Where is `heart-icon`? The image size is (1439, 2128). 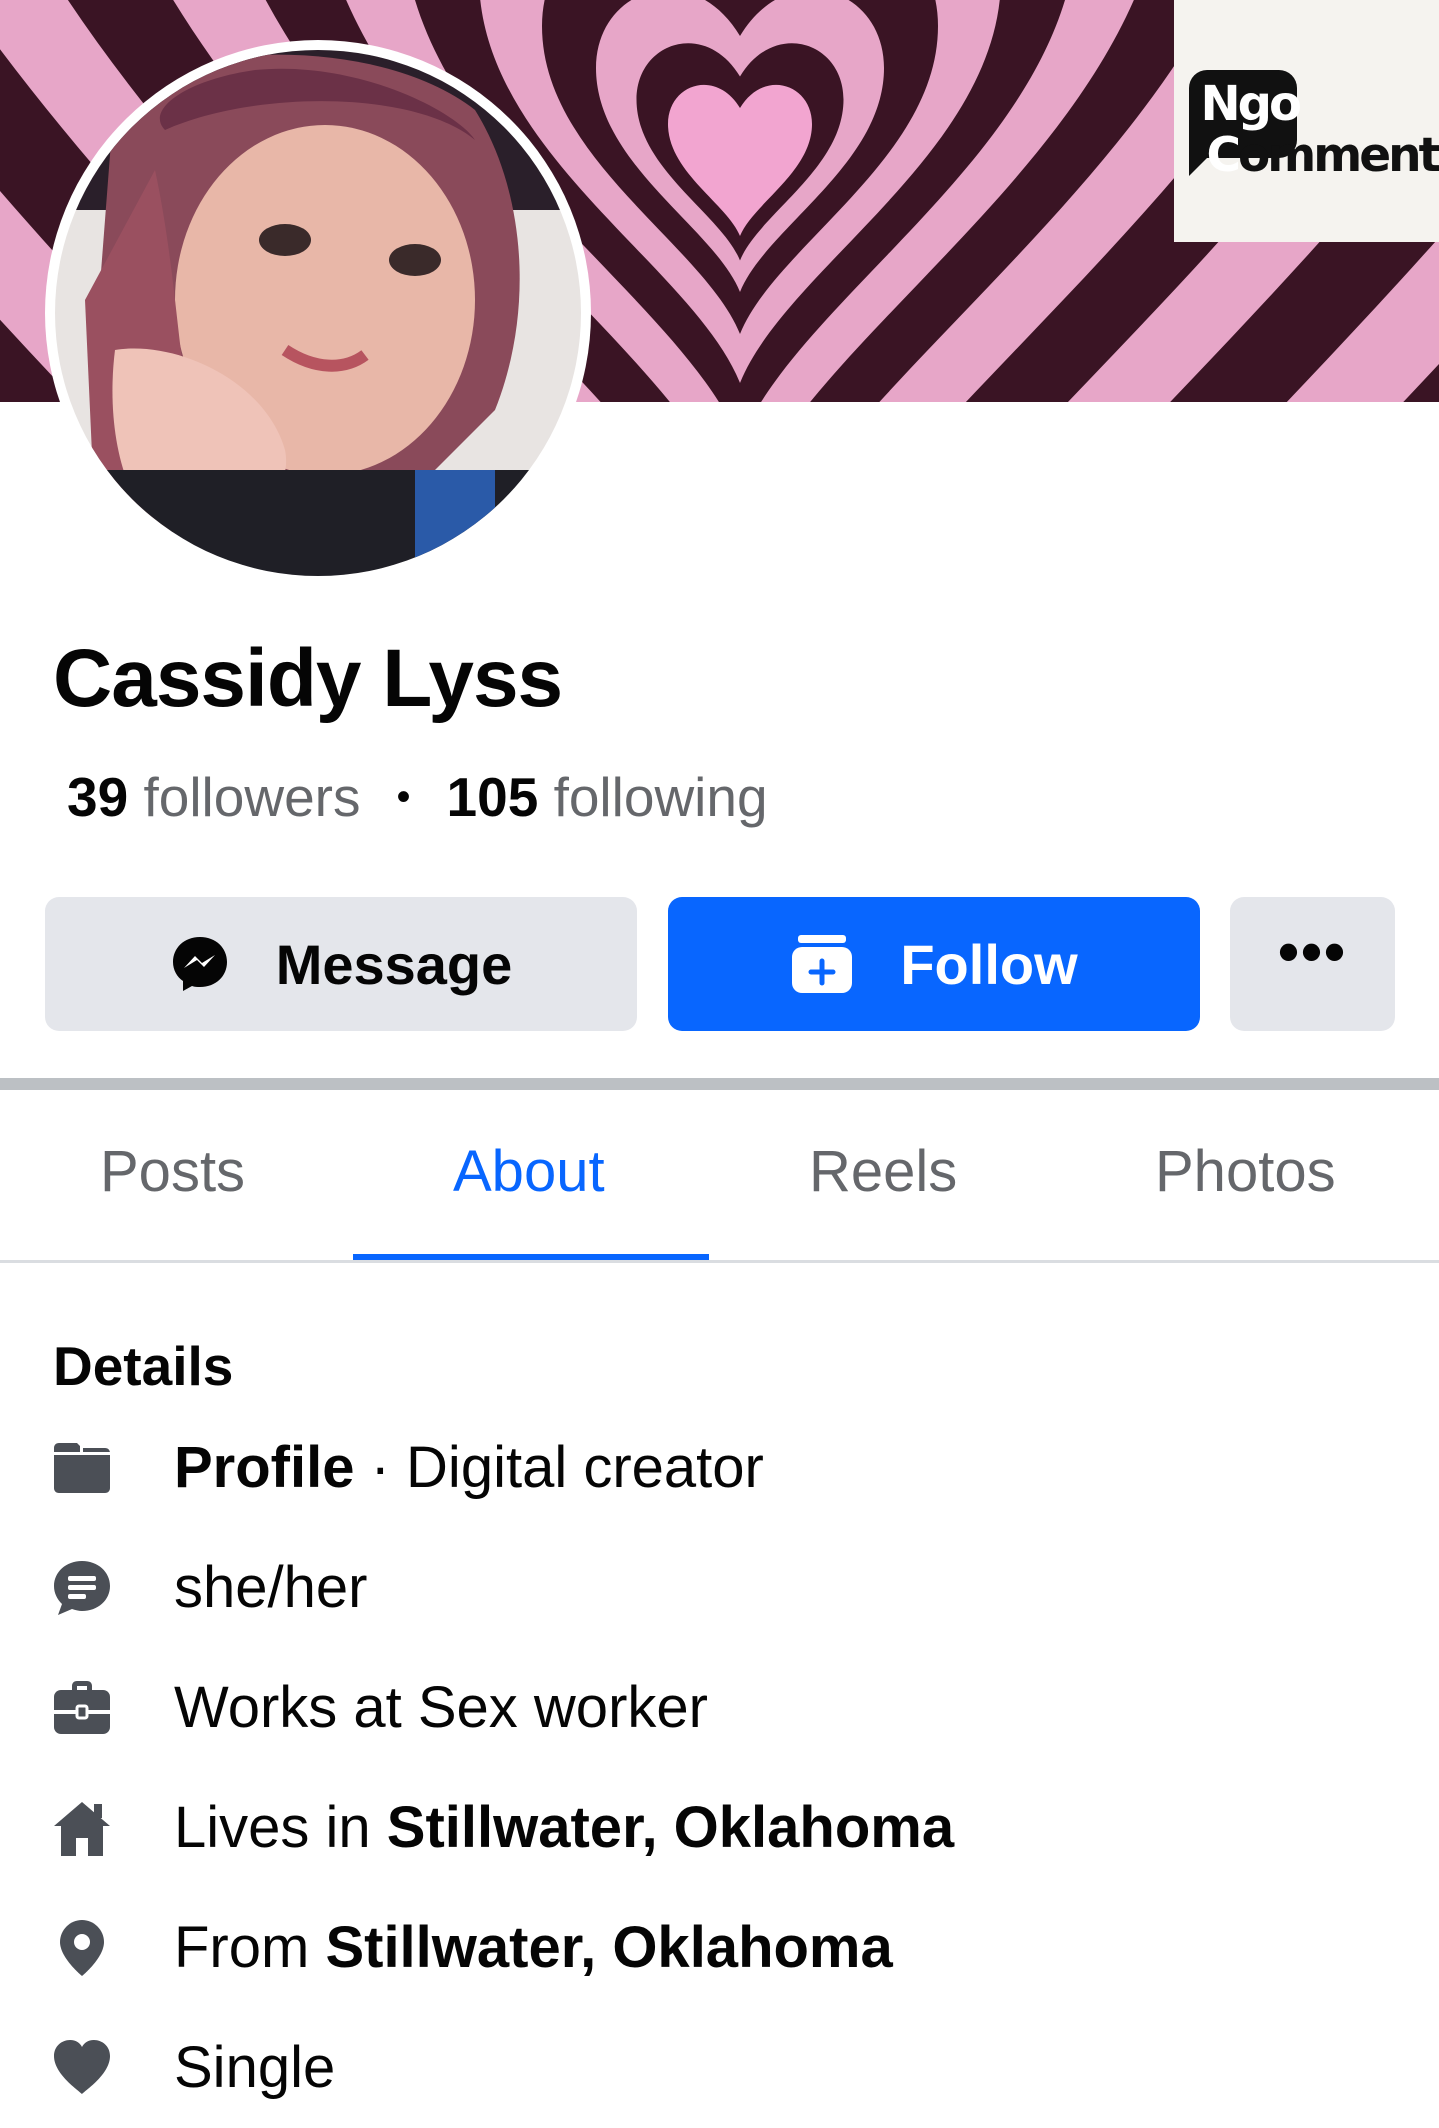
heart-icon is located at coordinates (82, 2068).